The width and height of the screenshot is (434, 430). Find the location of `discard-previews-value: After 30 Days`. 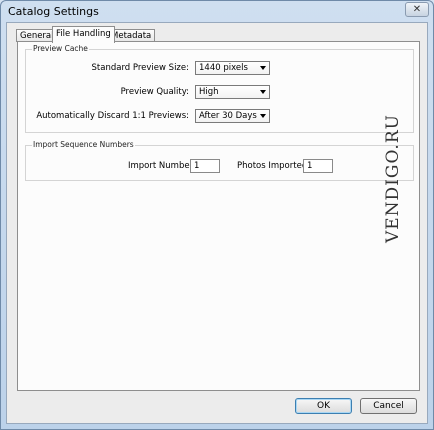

discard-previews-value: After 30 Days is located at coordinates (228, 116).